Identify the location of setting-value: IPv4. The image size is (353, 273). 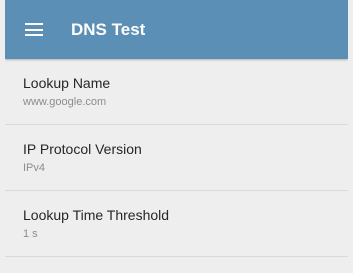
(34, 168).